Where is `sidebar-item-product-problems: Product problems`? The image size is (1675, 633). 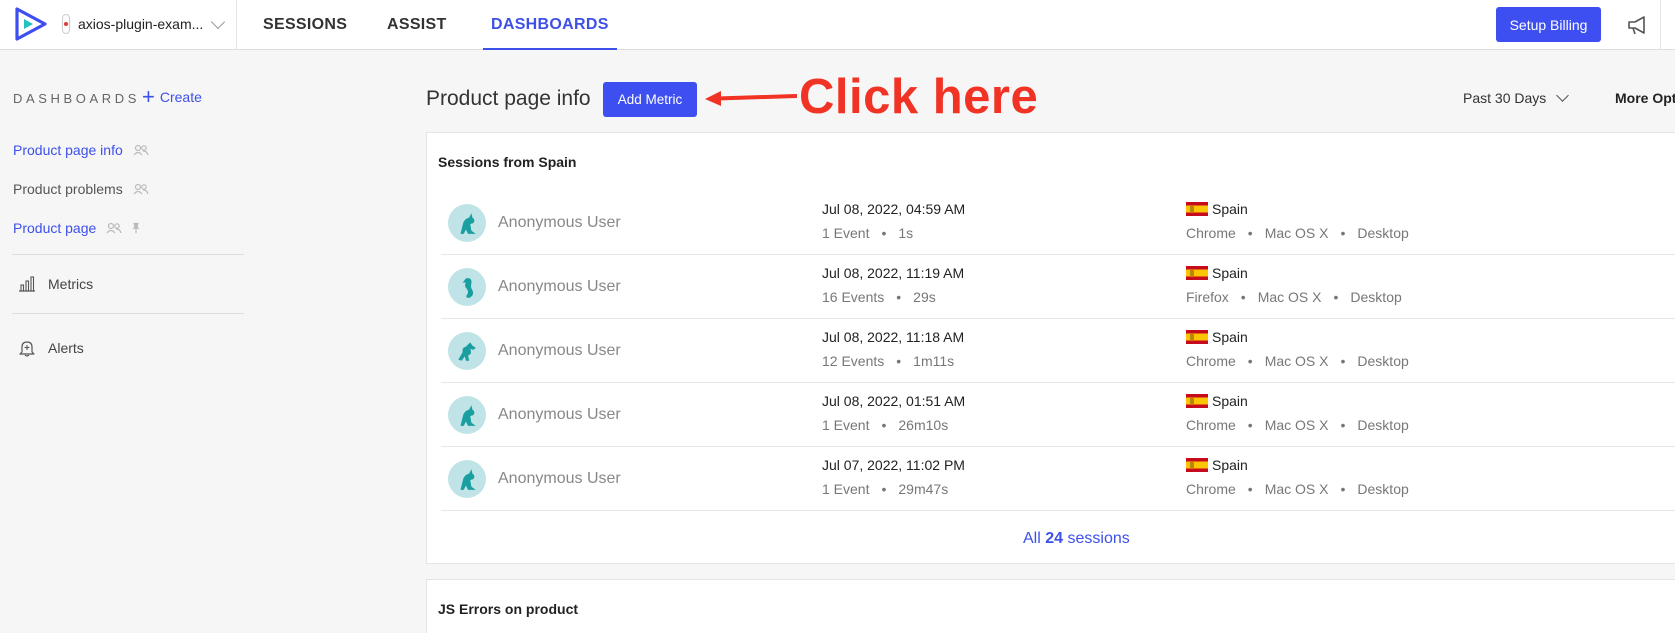 sidebar-item-product-problems: Product problems is located at coordinates (81, 189).